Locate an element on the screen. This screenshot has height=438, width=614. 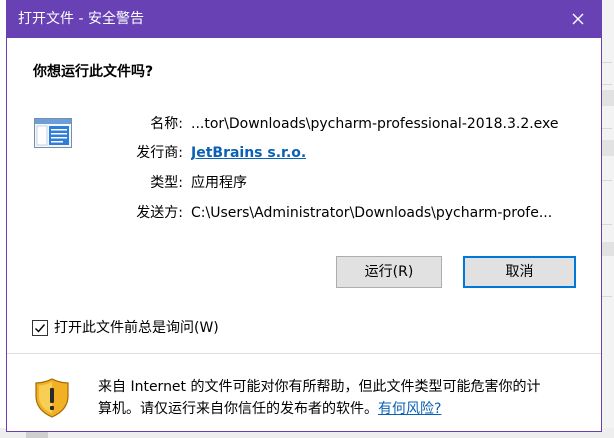
file-type-value: 应用程序 is located at coordinates (219, 183).